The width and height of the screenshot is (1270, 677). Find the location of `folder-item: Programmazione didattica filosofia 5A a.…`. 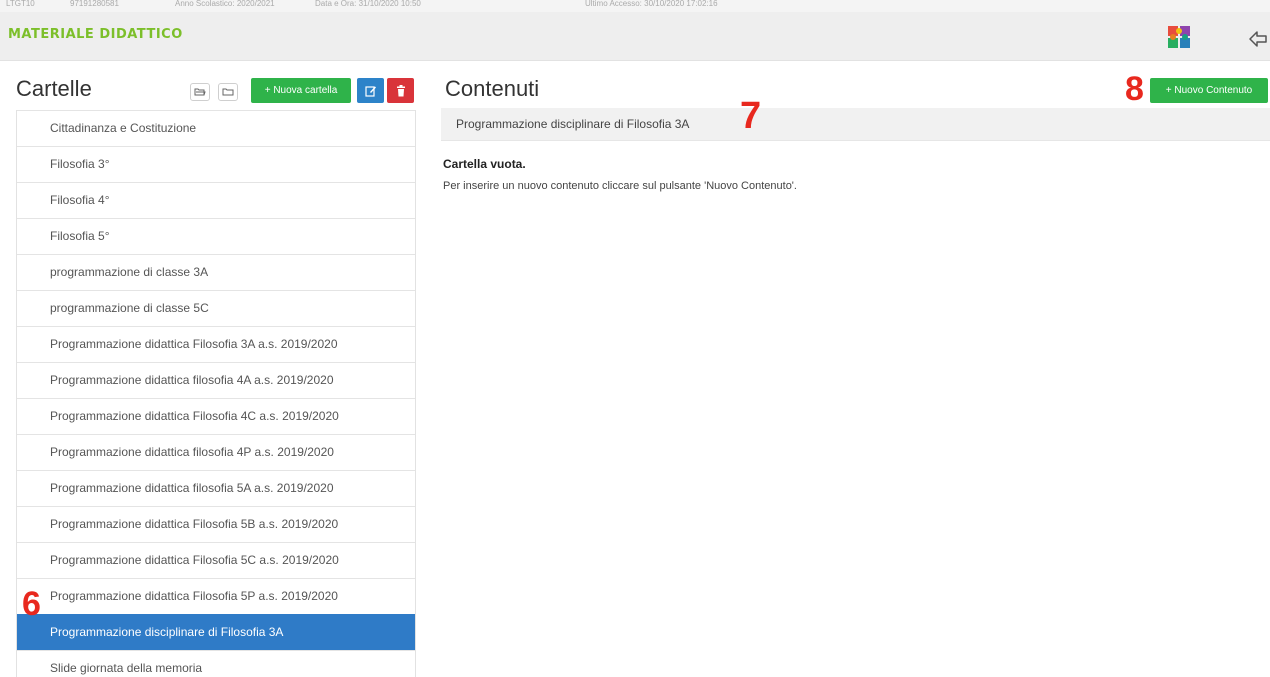

folder-item: Programmazione didattica filosofia 5A a.… is located at coordinates (216, 488).